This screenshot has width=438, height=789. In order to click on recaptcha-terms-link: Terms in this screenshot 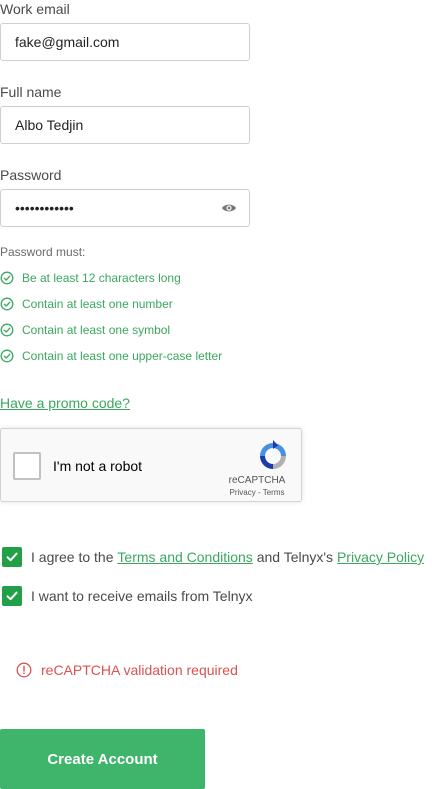, I will do `click(274, 492)`.